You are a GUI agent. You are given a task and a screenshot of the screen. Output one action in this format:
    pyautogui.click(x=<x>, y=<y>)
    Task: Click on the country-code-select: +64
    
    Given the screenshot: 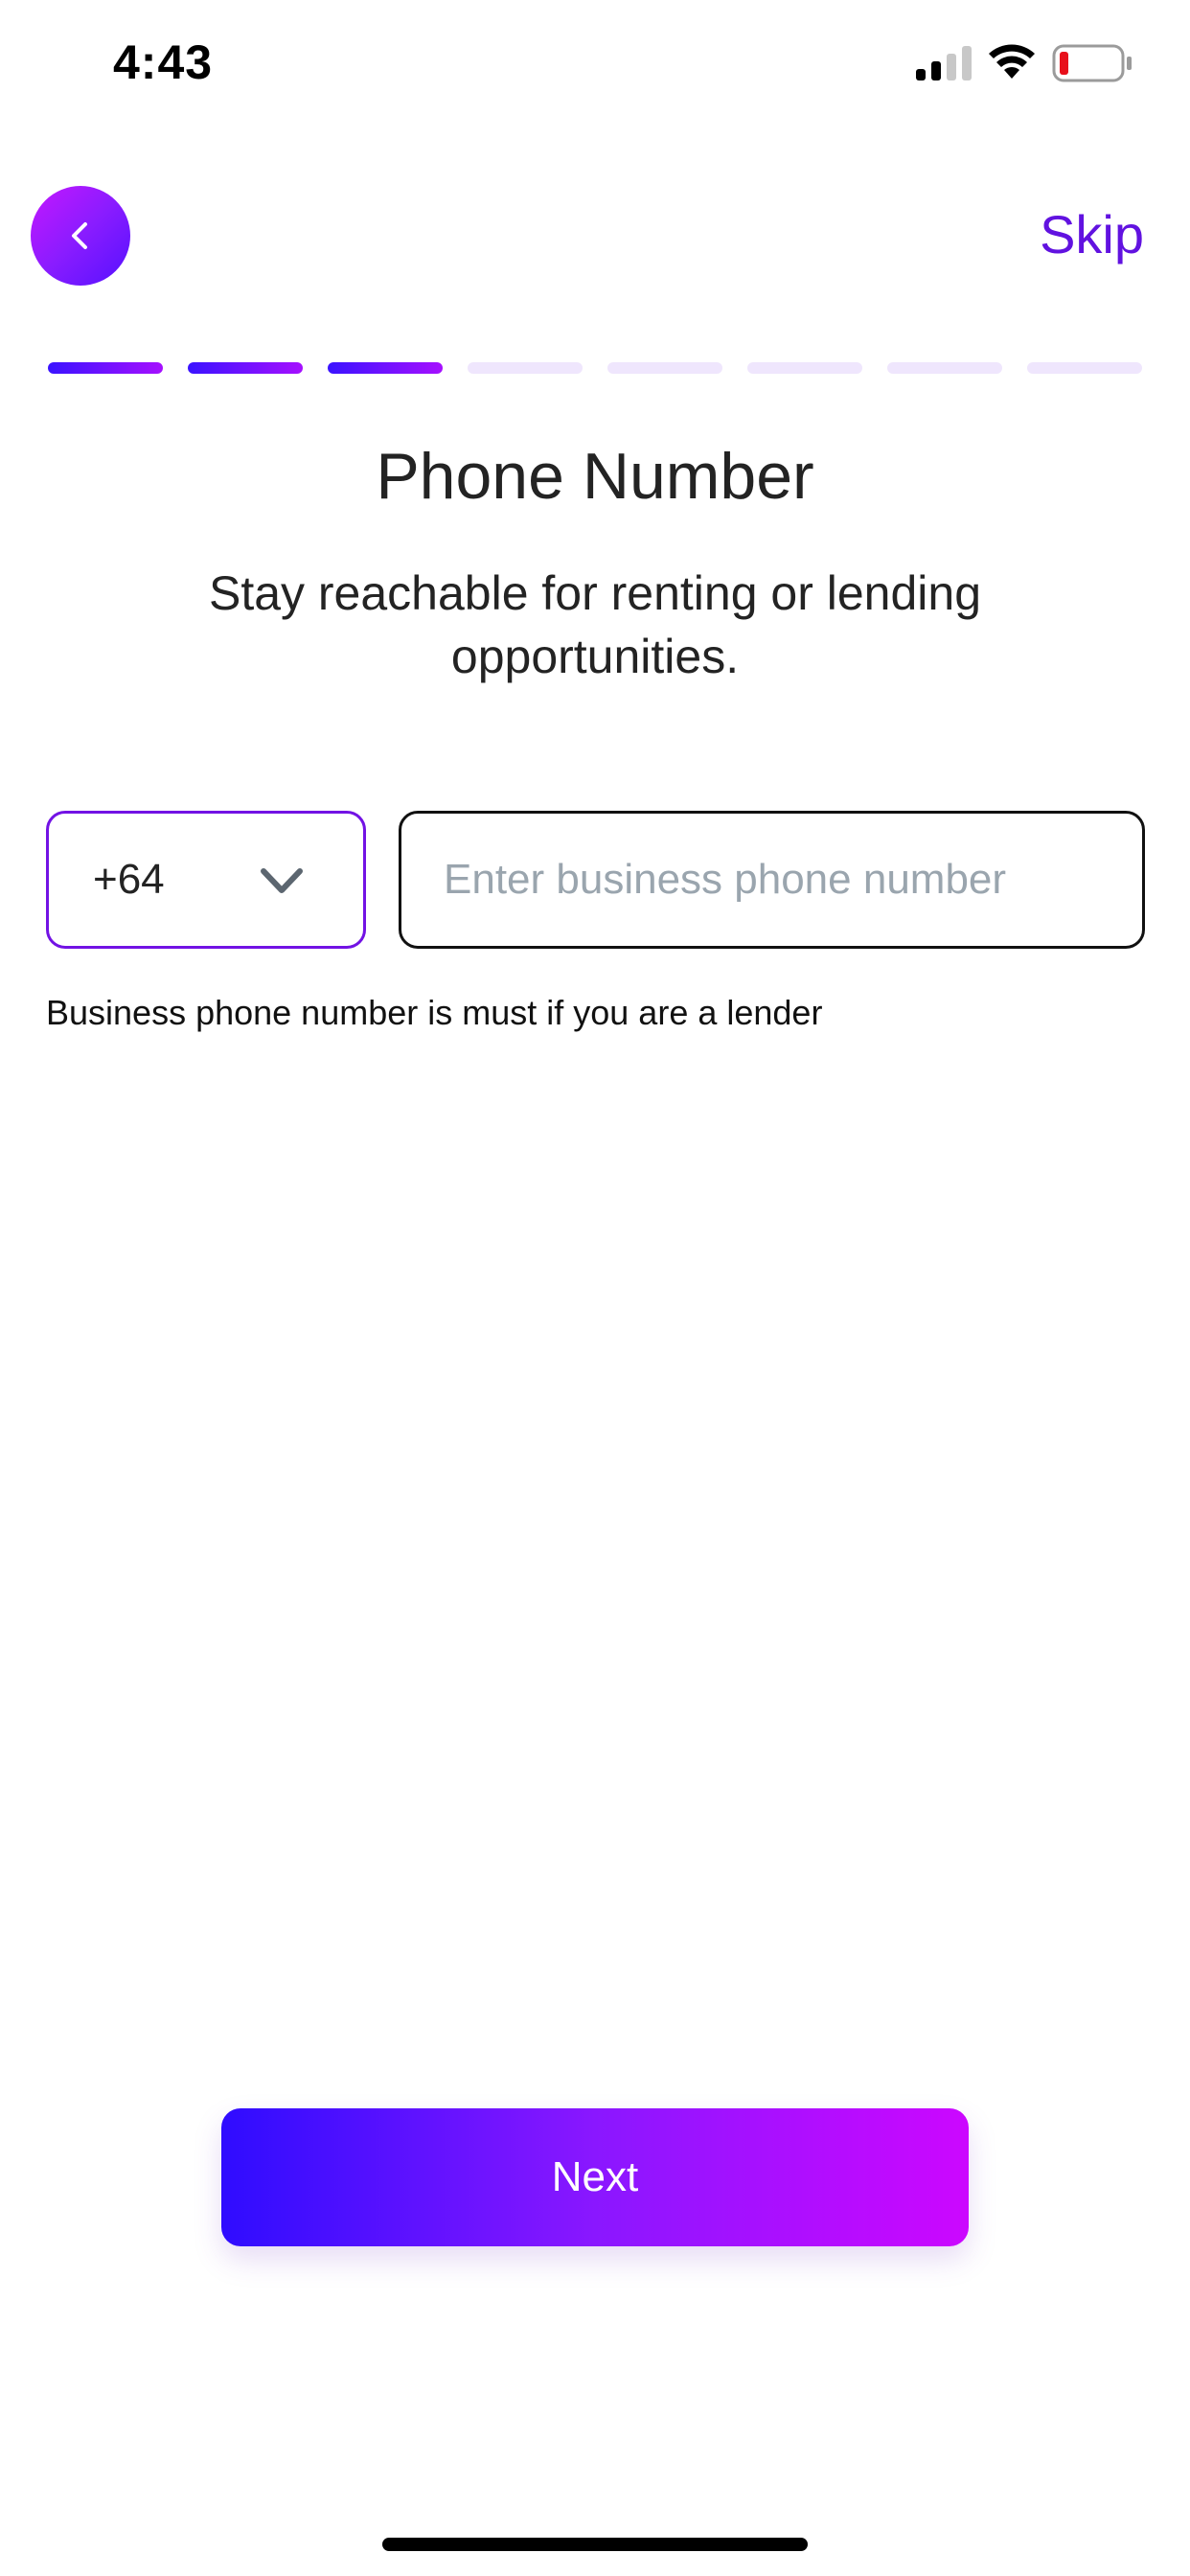 What is the action you would take?
    pyautogui.click(x=206, y=880)
    